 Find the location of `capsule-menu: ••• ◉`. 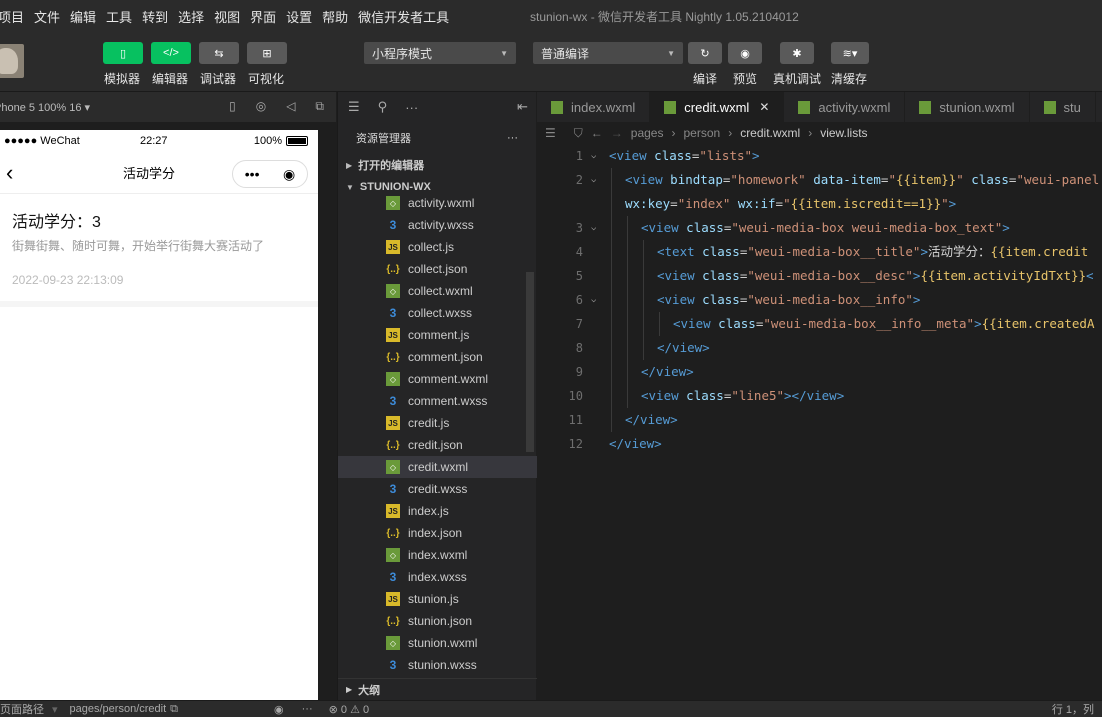

capsule-menu: ••• ◉ is located at coordinates (270, 174).